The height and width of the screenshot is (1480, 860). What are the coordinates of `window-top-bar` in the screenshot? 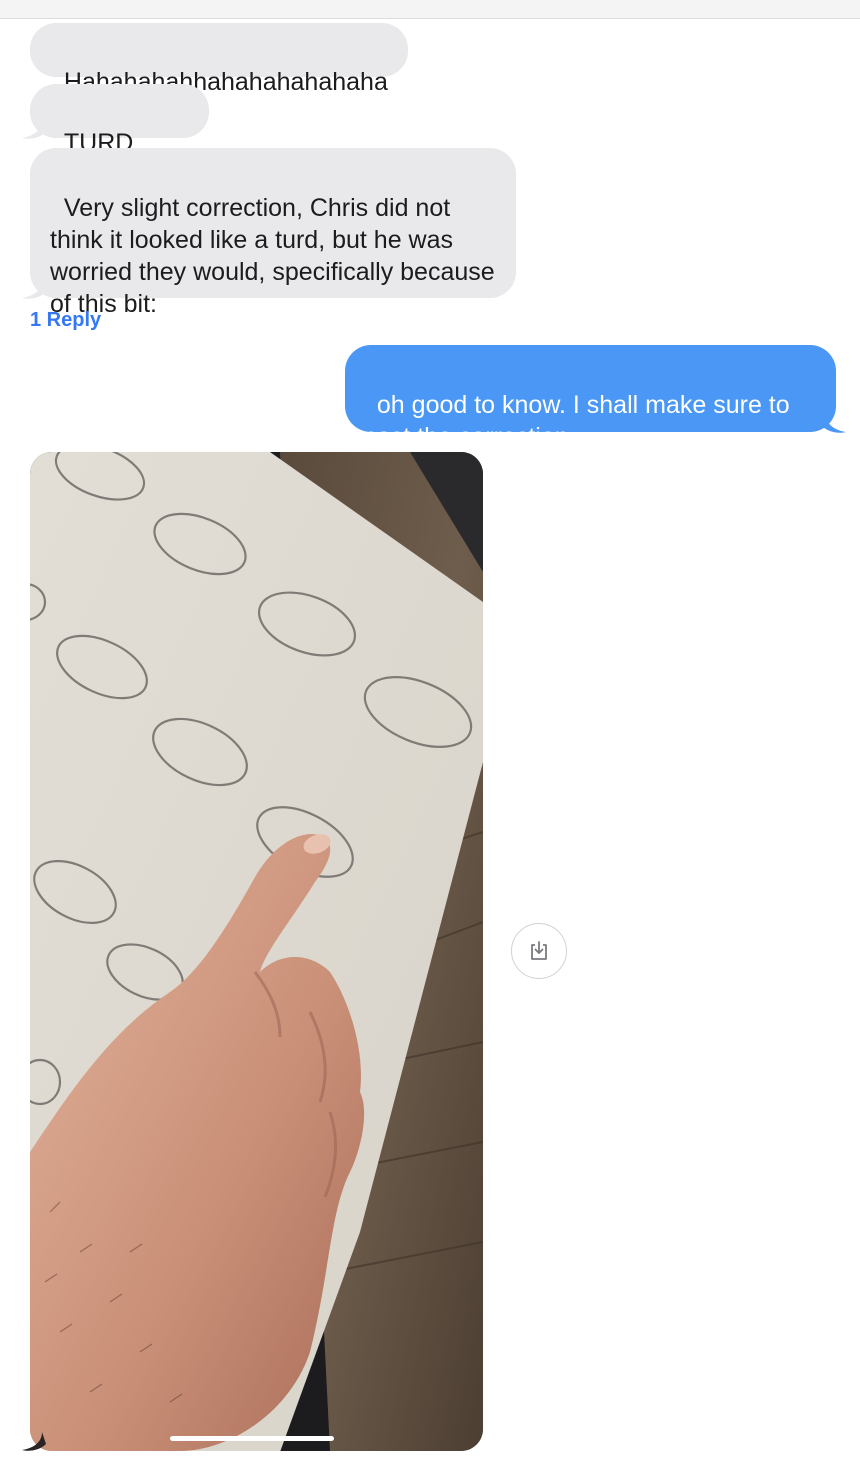 It's located at (430, 9).